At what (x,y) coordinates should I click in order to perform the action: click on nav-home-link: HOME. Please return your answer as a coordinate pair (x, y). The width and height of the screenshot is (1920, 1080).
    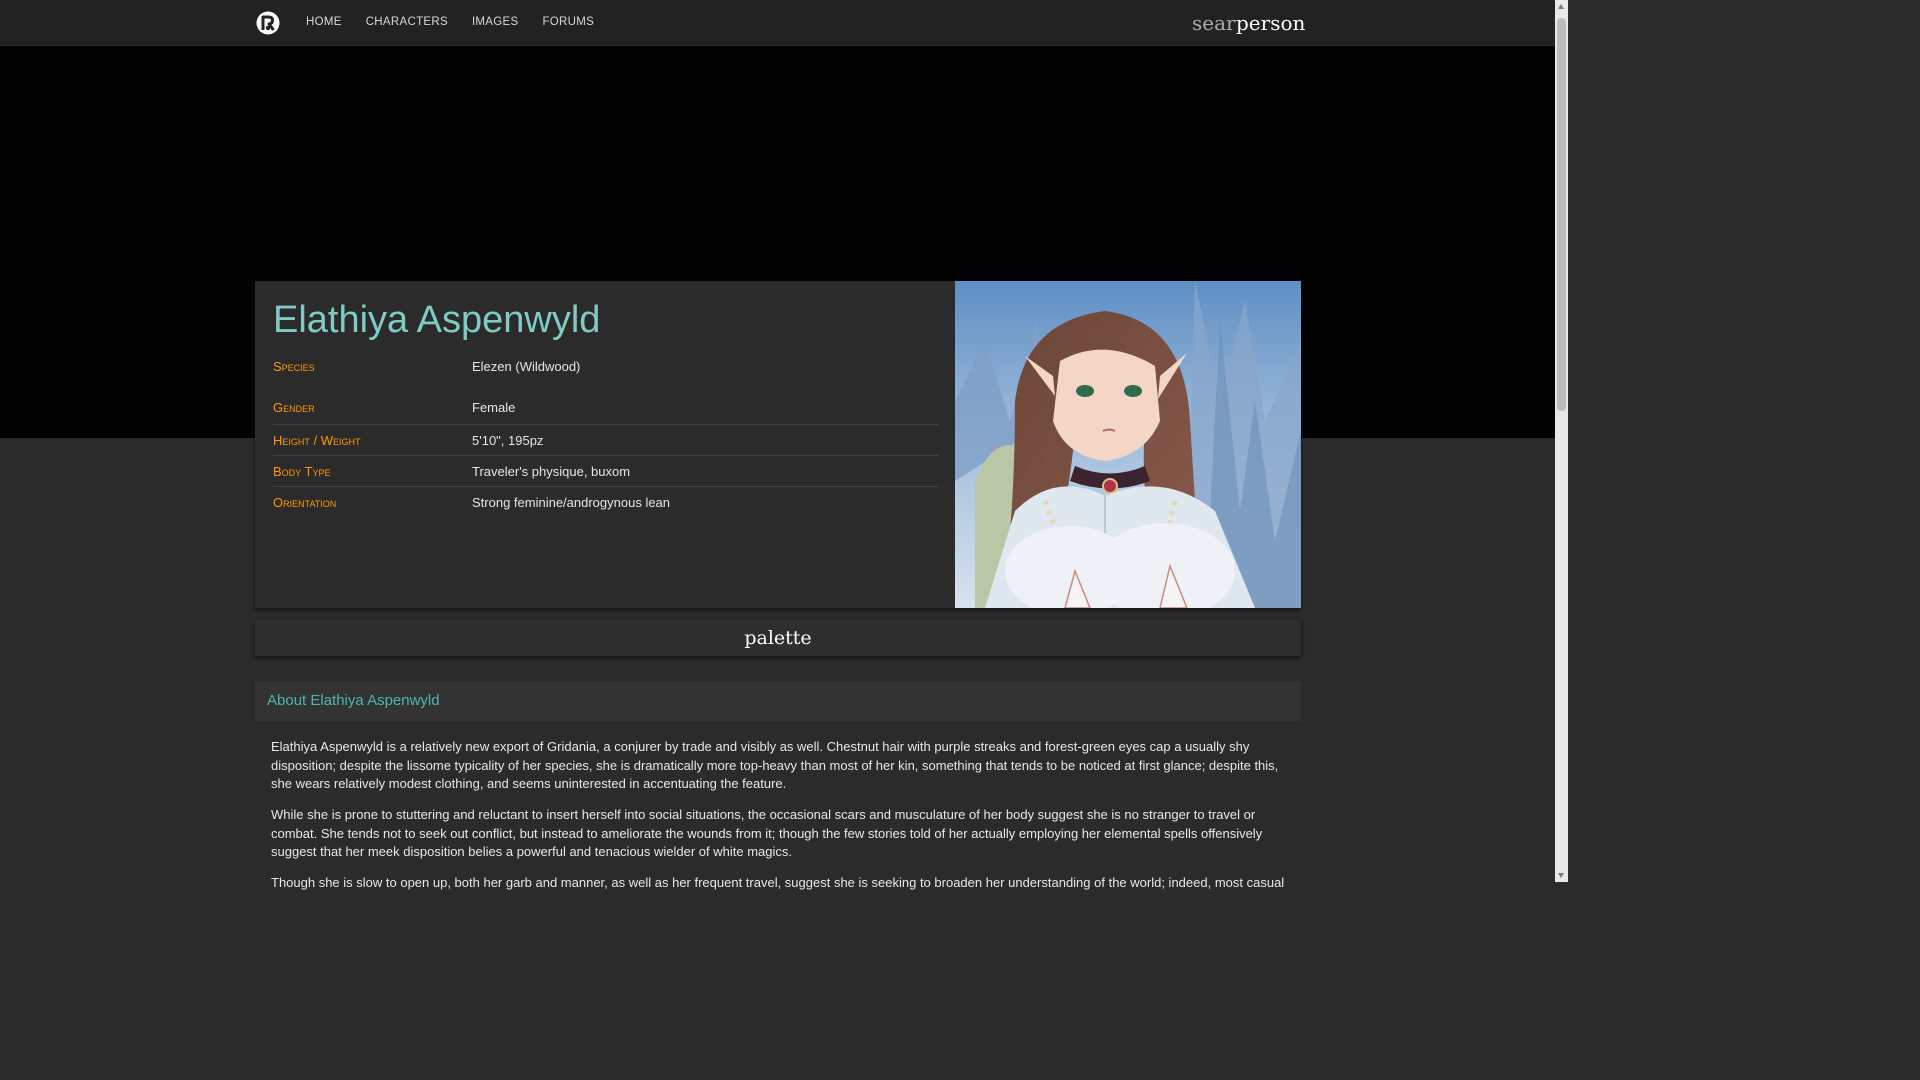
    Looking at the image, I should click on (324, 22).